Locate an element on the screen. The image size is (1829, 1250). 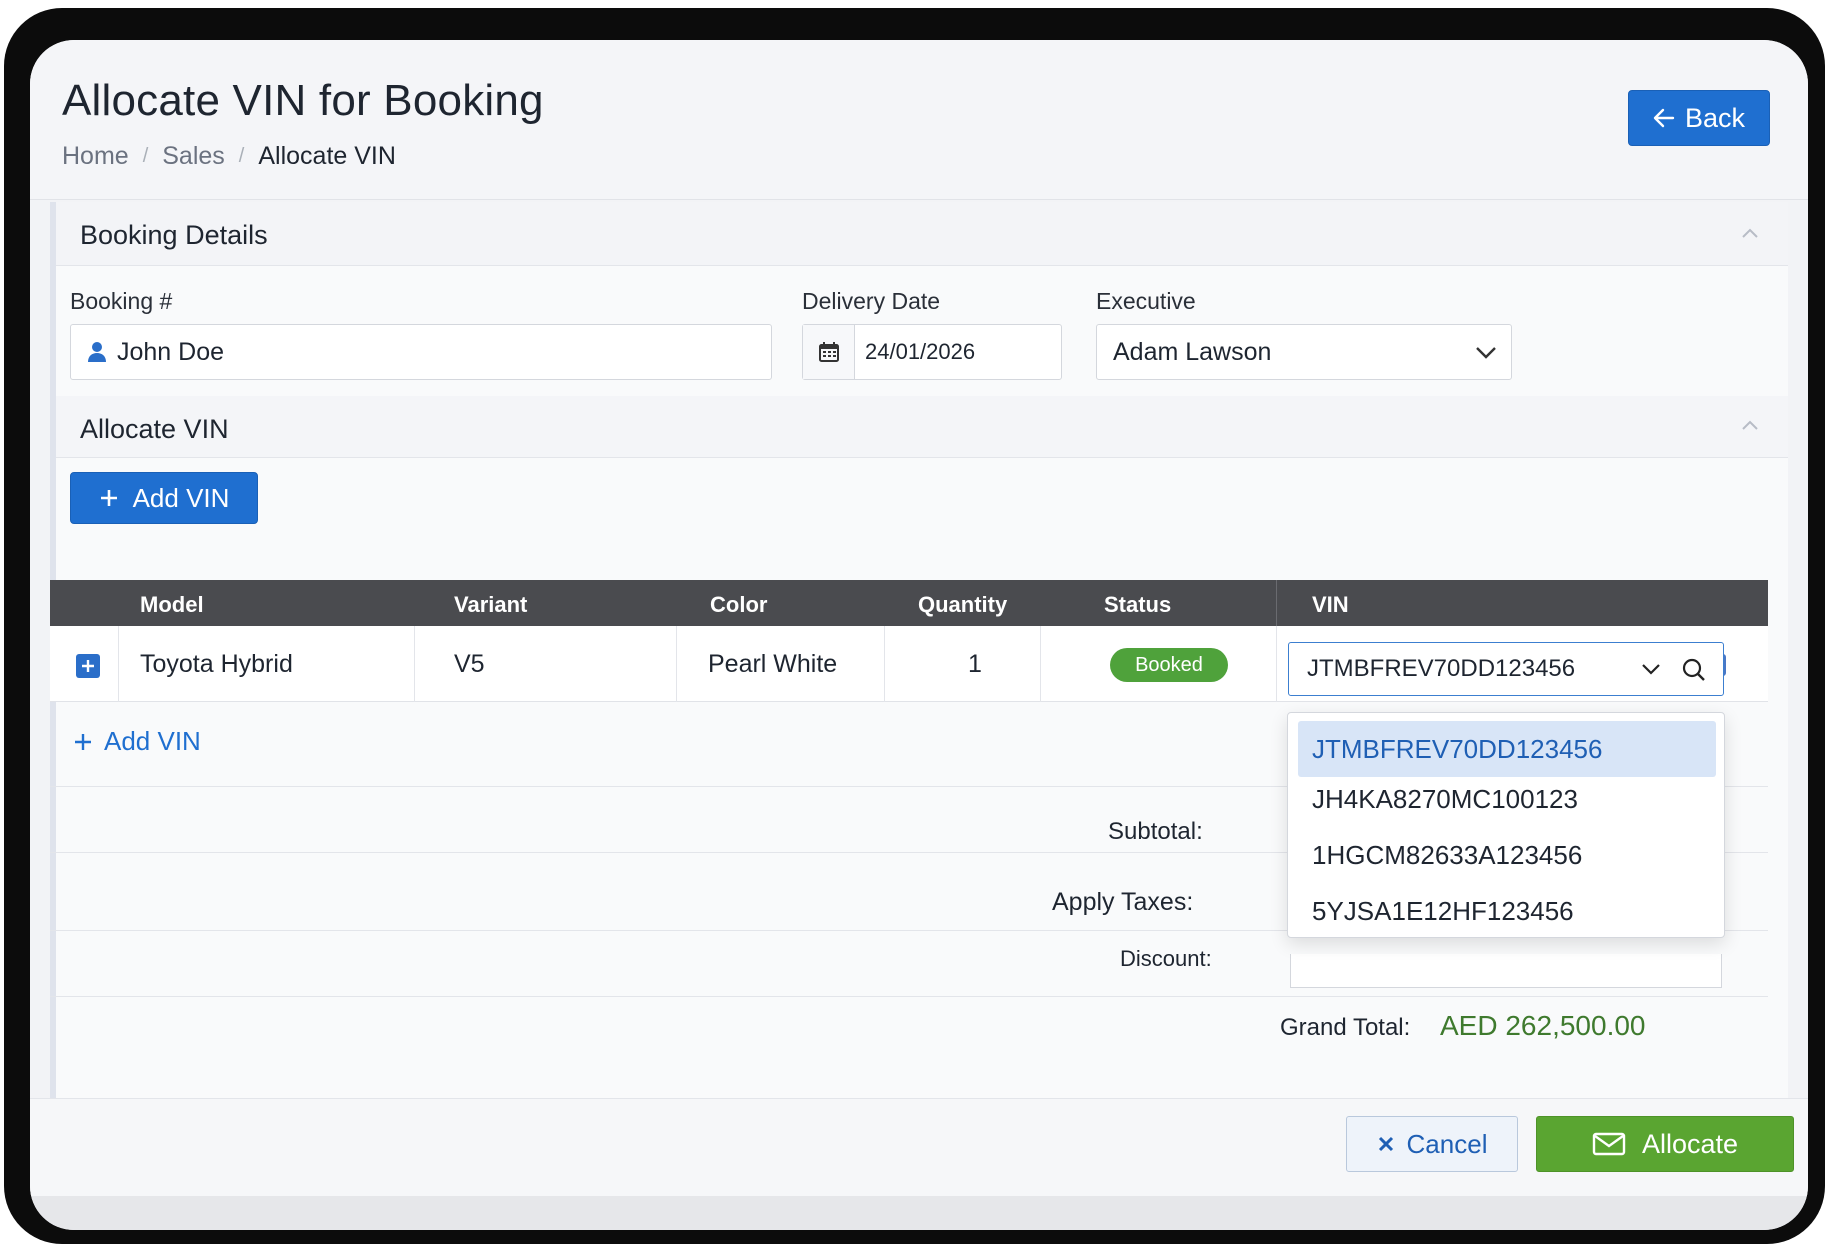
vin-select-value: JTMBFREV70DD123456 is located at coordinates (1441, 668).